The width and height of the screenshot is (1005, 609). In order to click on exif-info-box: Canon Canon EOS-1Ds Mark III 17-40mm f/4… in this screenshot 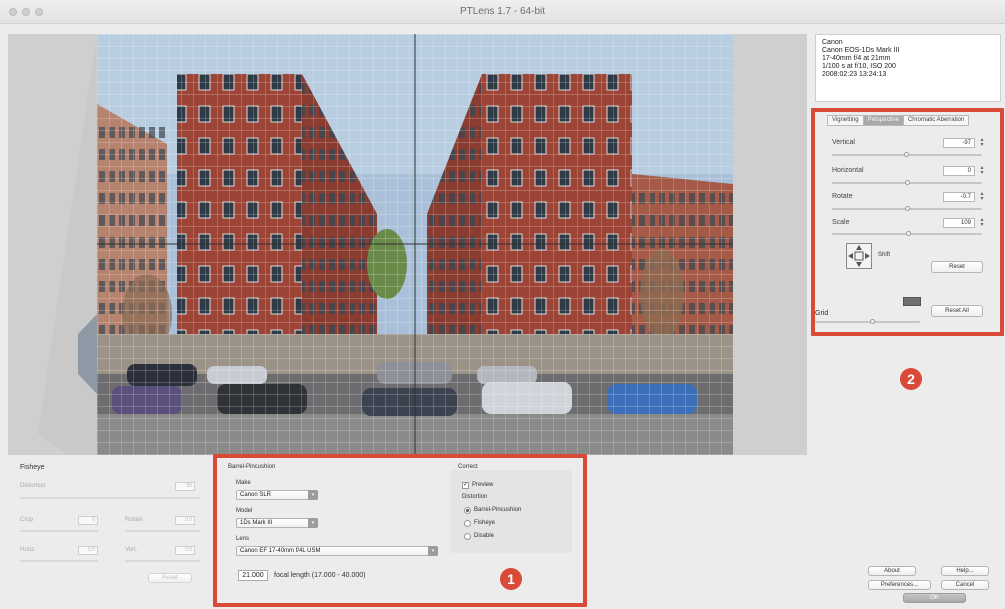, I will do `click(908, 68)`.